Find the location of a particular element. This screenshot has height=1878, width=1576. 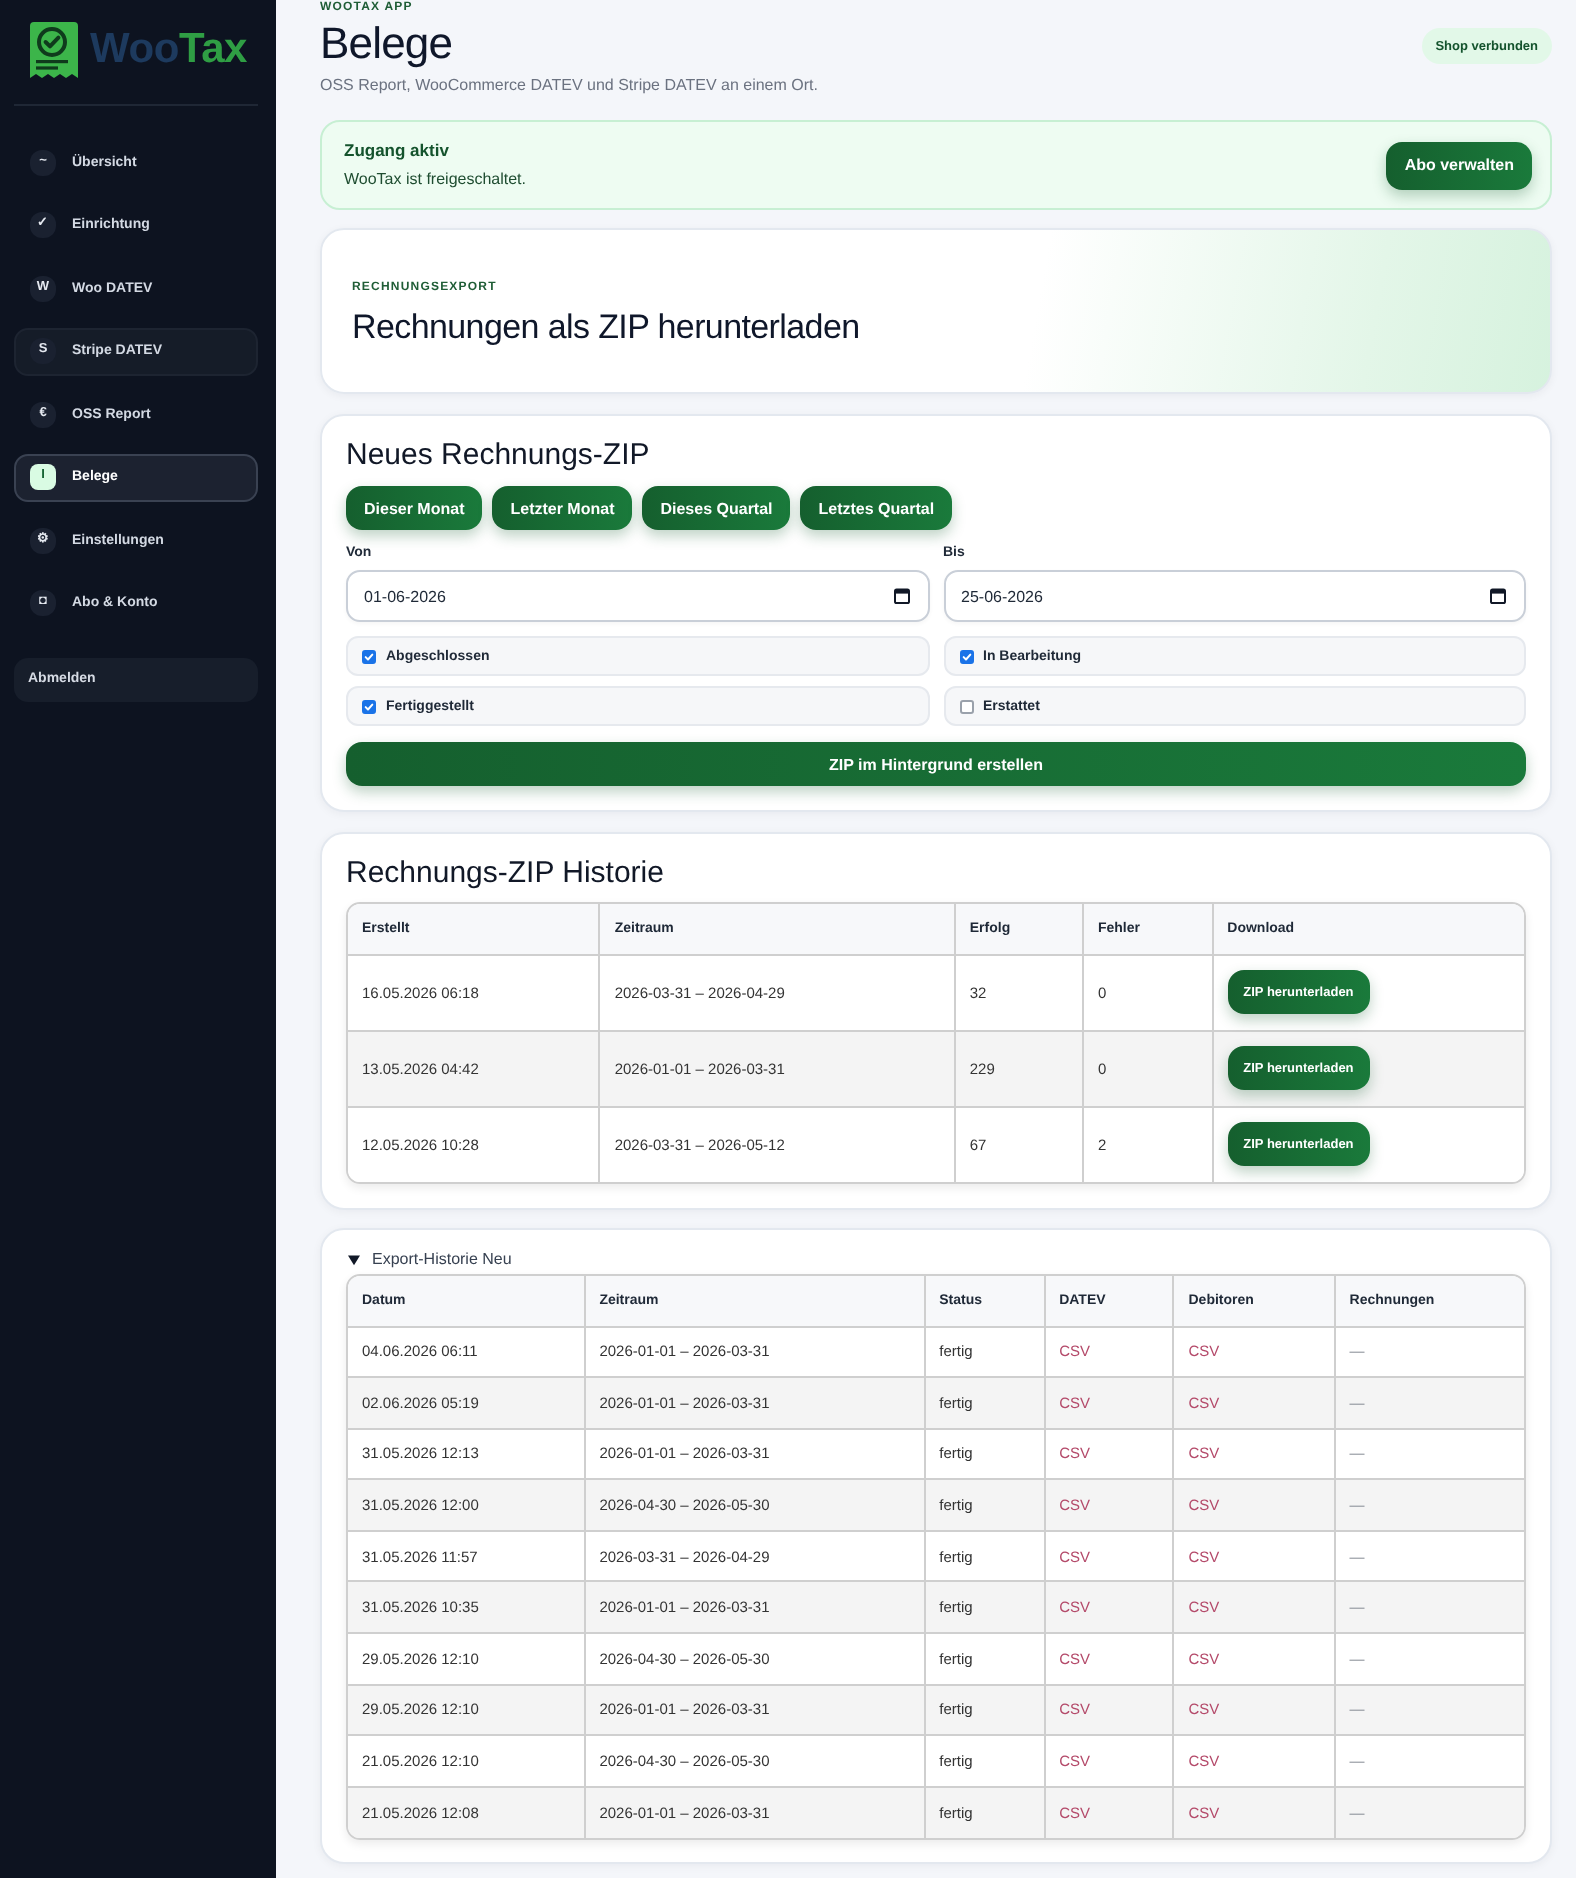

preset-button: Letztes Quartal is located at coordinates (876, 508).